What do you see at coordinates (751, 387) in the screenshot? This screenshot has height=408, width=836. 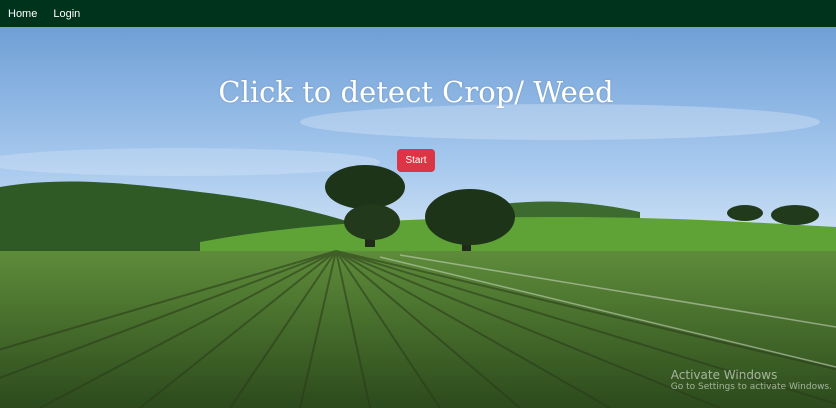 I see `watermark-subtitle: Go to Settings to activate Windows.` at bounding box center [751, 387].